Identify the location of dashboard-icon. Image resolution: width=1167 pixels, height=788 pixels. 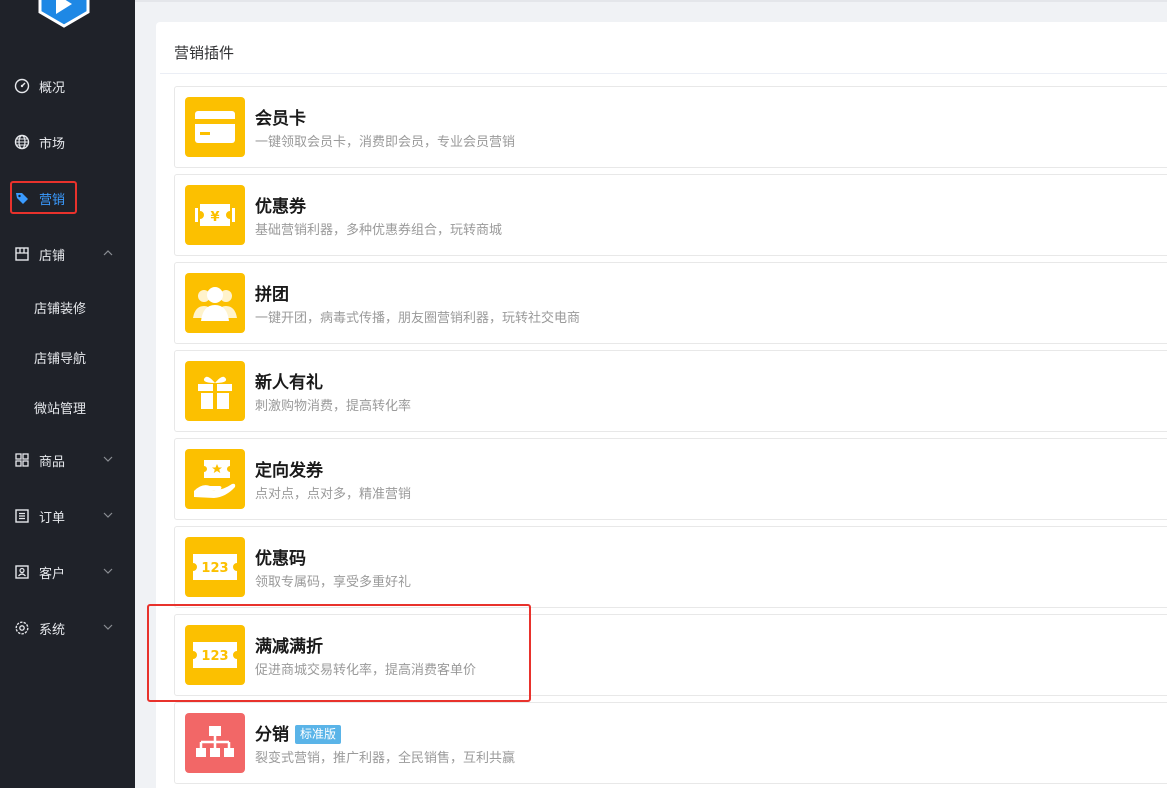
(22, 86).